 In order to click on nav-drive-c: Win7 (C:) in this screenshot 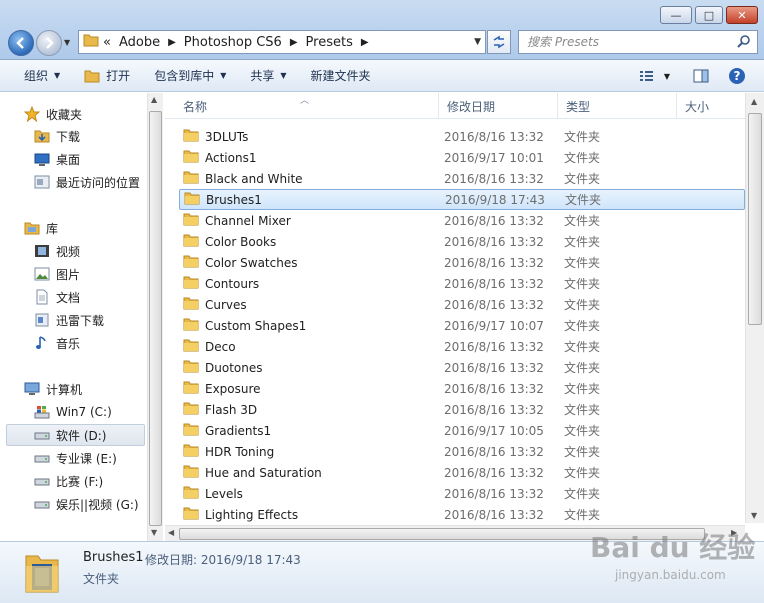, I will do `click(73, 412)`.